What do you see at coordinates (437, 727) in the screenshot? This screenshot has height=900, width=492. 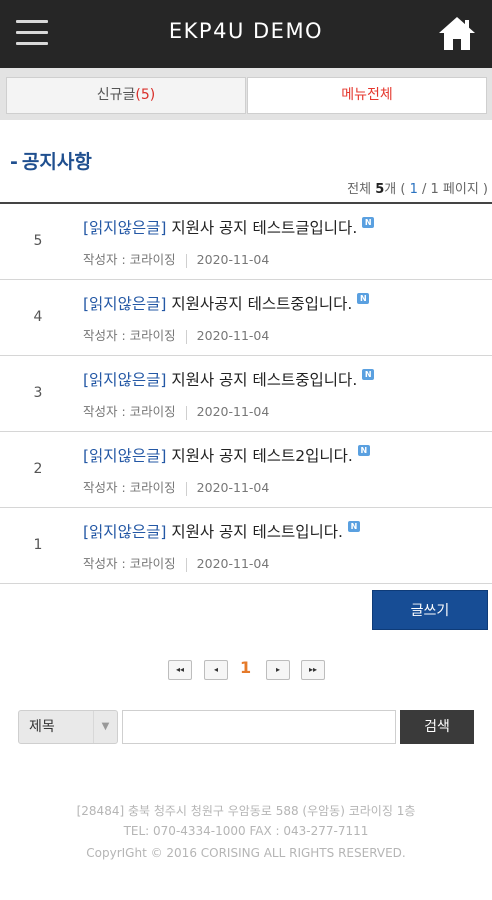 I see `search-button: 검색` at bounding box center [437, 727].